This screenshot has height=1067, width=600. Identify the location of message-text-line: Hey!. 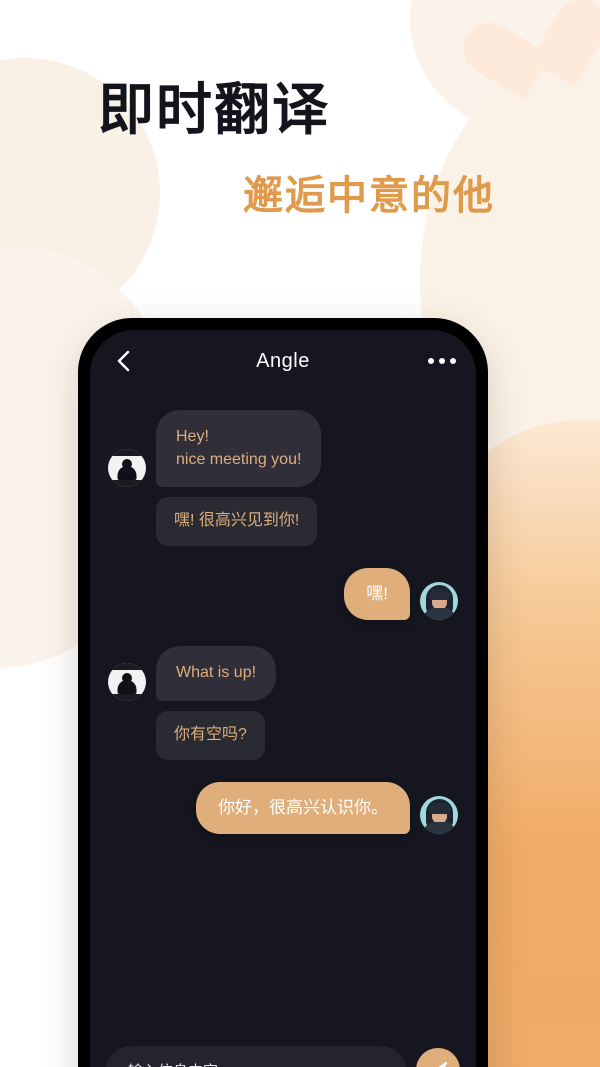
(192, 436).